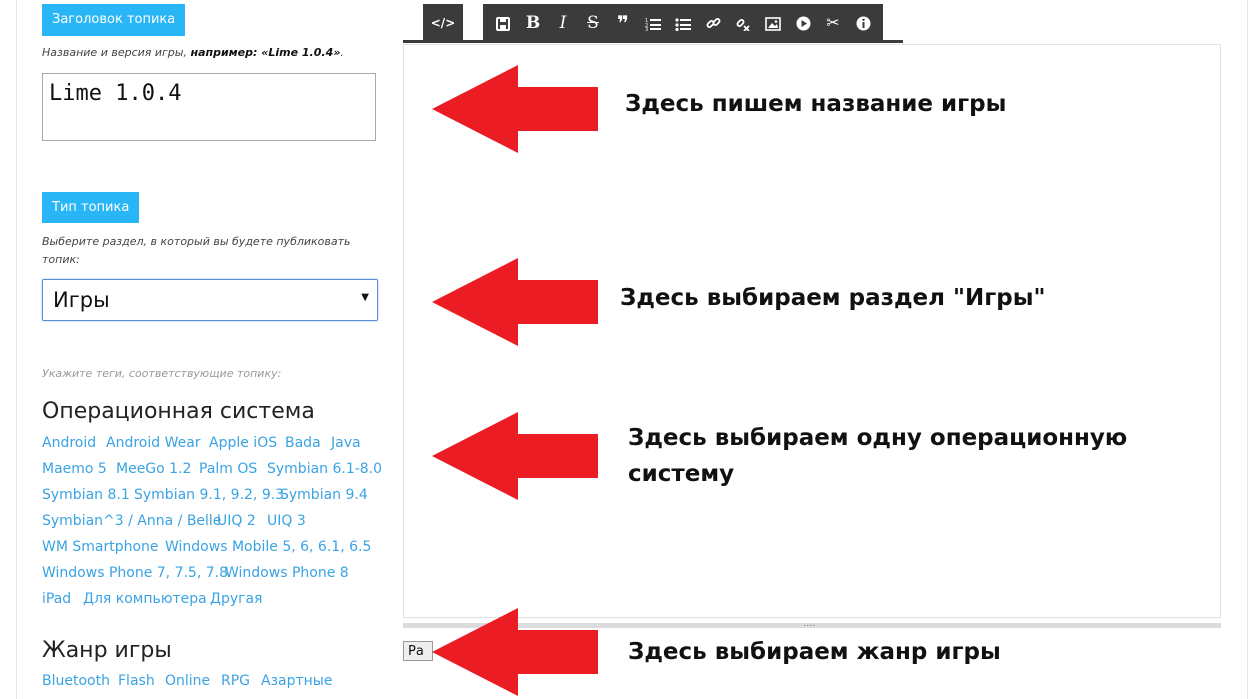  What do you see at coordinates (235, 681) in the screenshot?
I see `genre-tag: RPG` at bounding box center [235, 681].